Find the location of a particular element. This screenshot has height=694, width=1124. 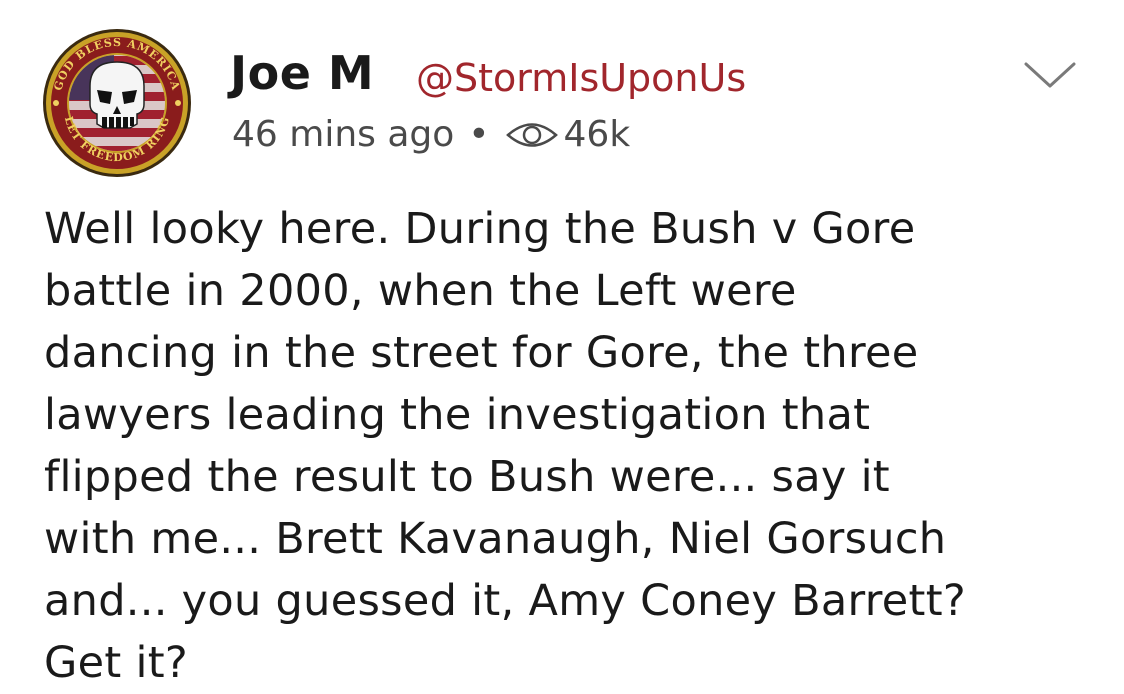

chevron-down-icon is located at coordinates (1050, 76).